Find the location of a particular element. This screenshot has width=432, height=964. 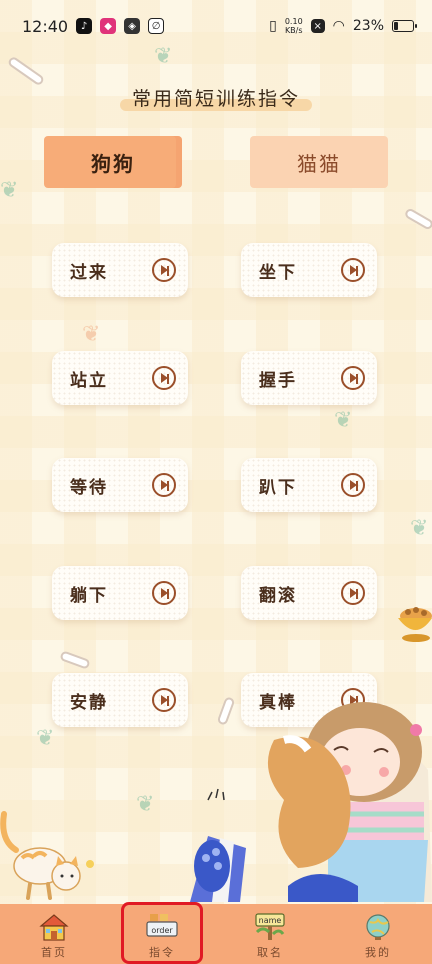

net-speed-unit: KB/s is located at coordinates (293, 30).